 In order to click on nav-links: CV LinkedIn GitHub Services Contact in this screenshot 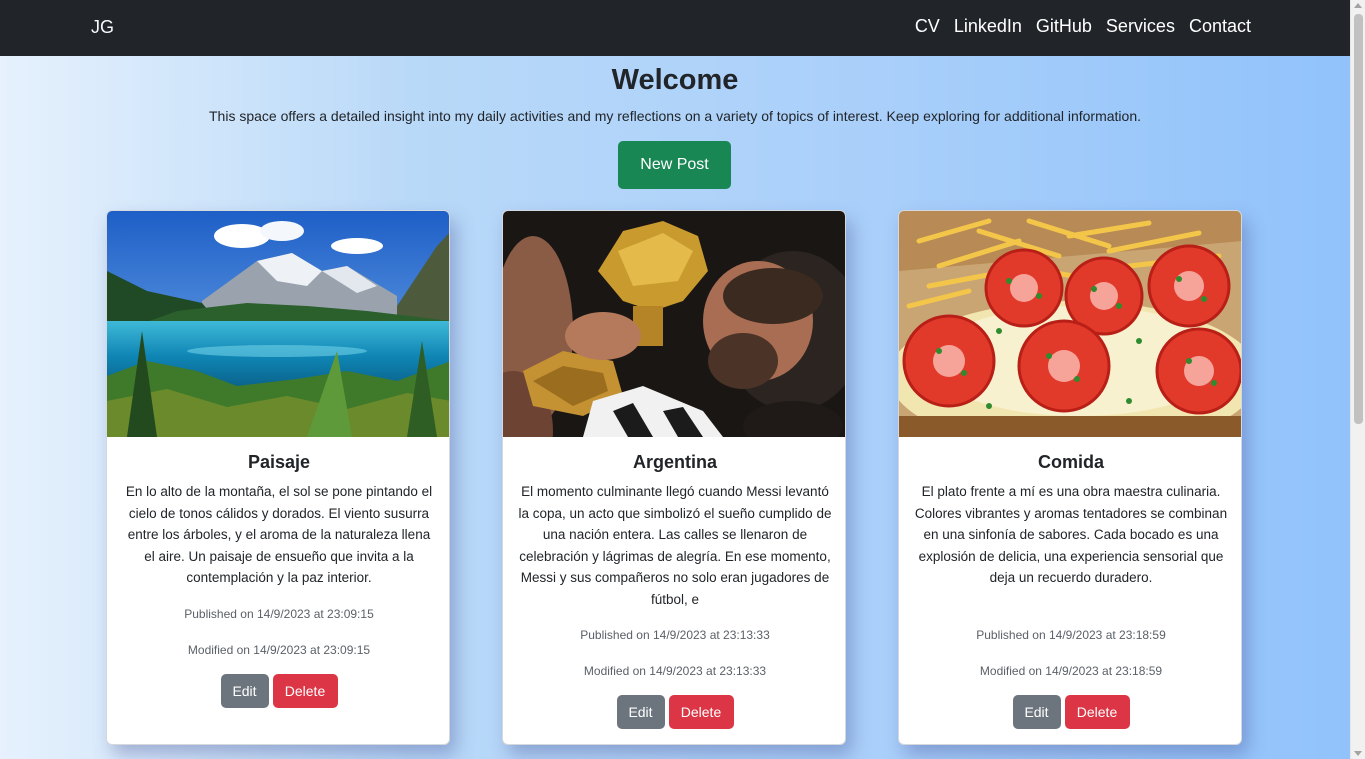, I will do `click(1083, 26)`.